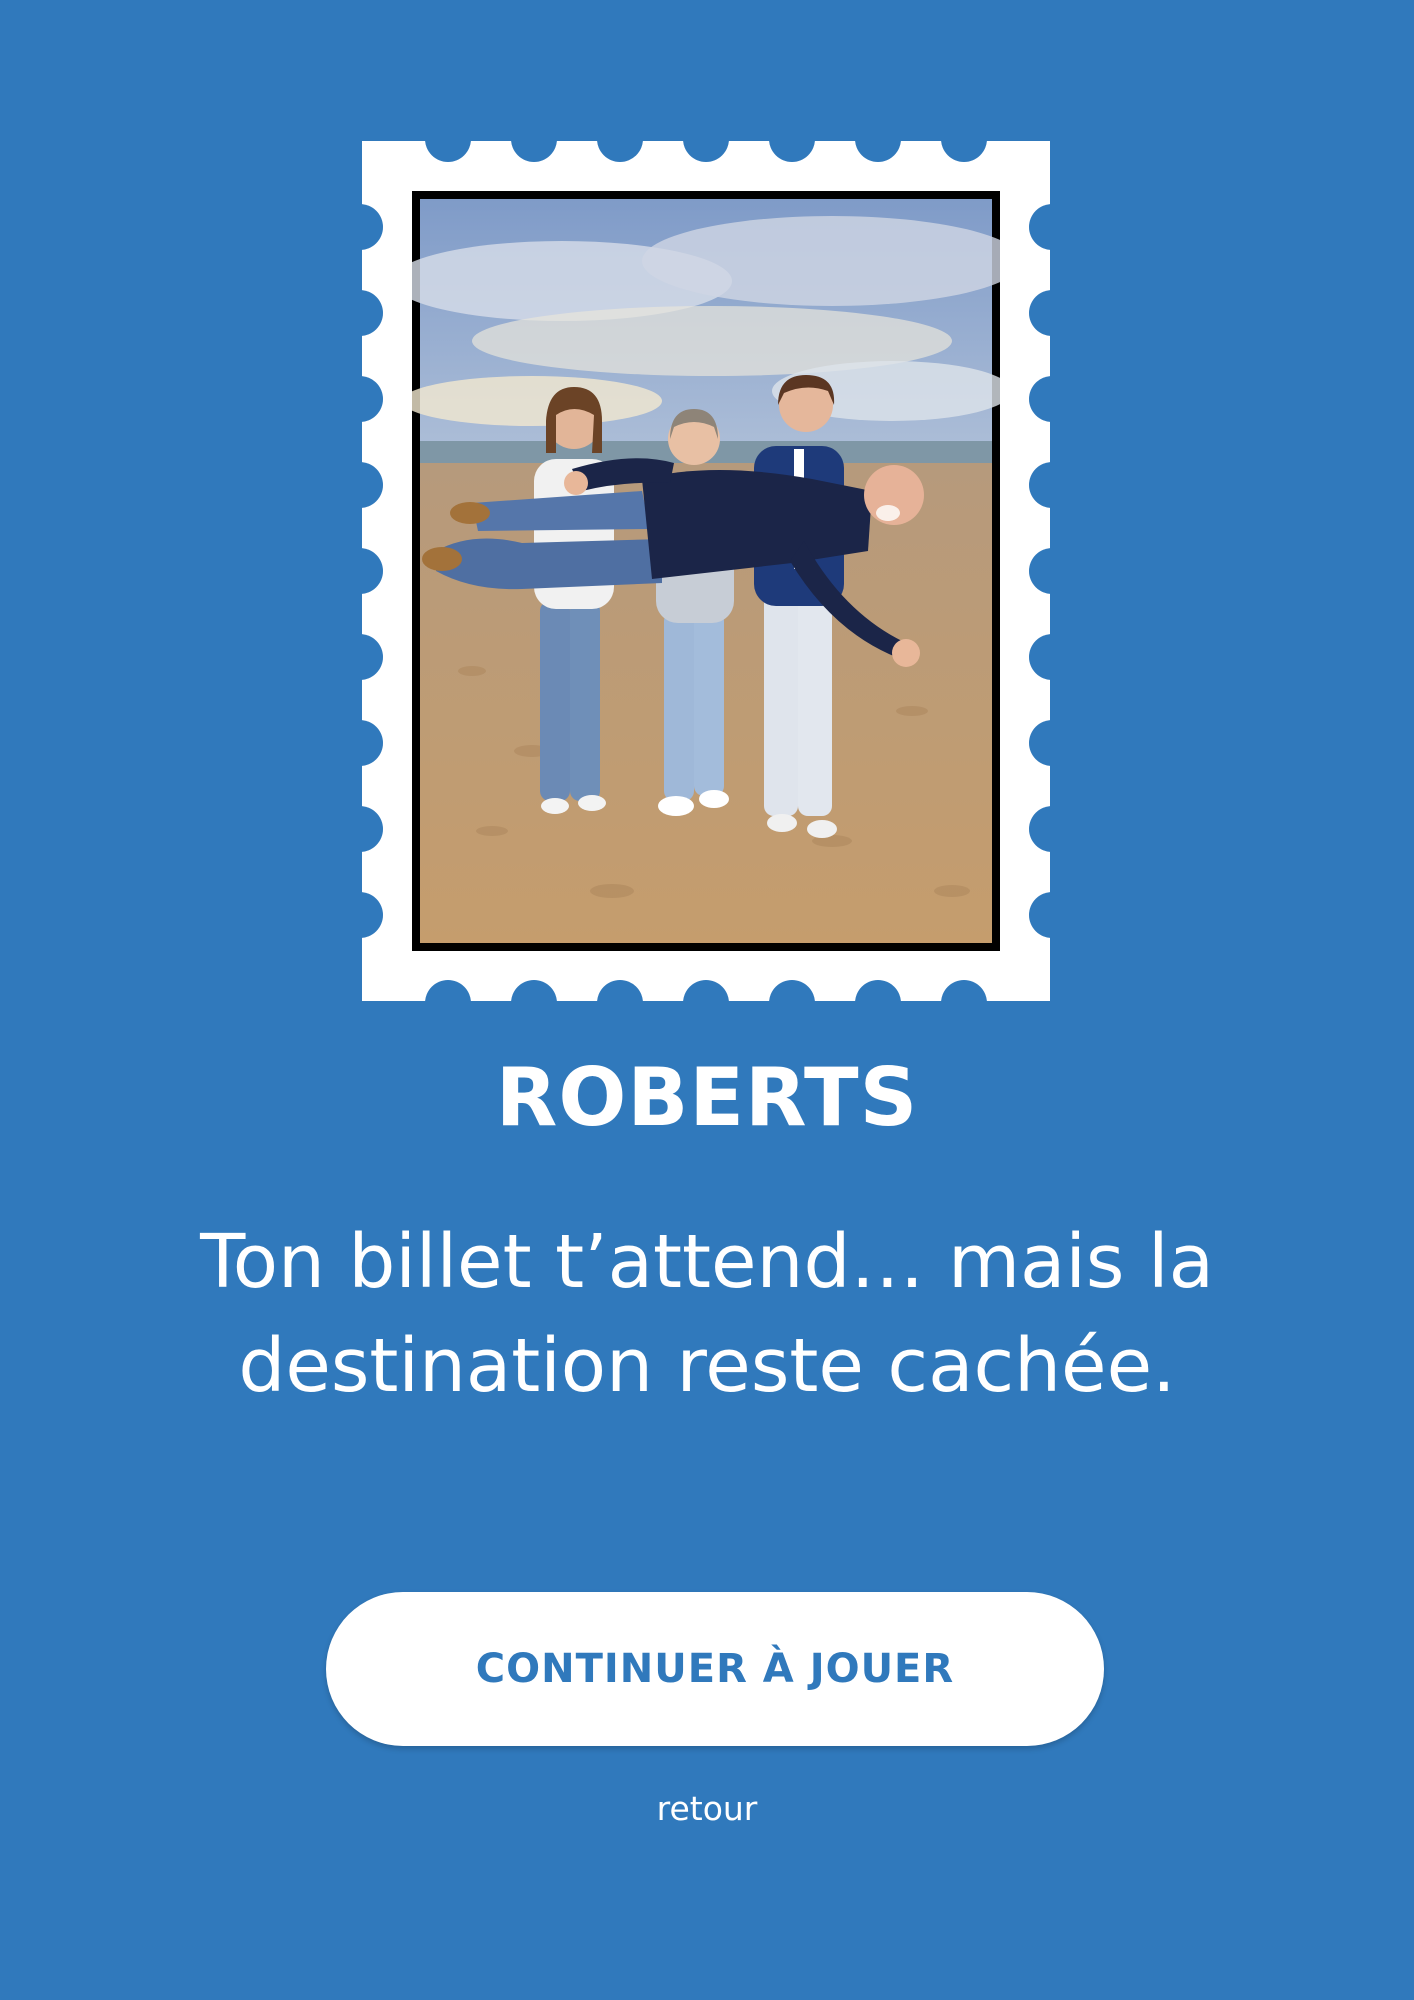 This screenshot has width=1414, height=2000. Describe the element at coordinates (707, 1809) in the screenshot. I see `back-link: retour` at that location.